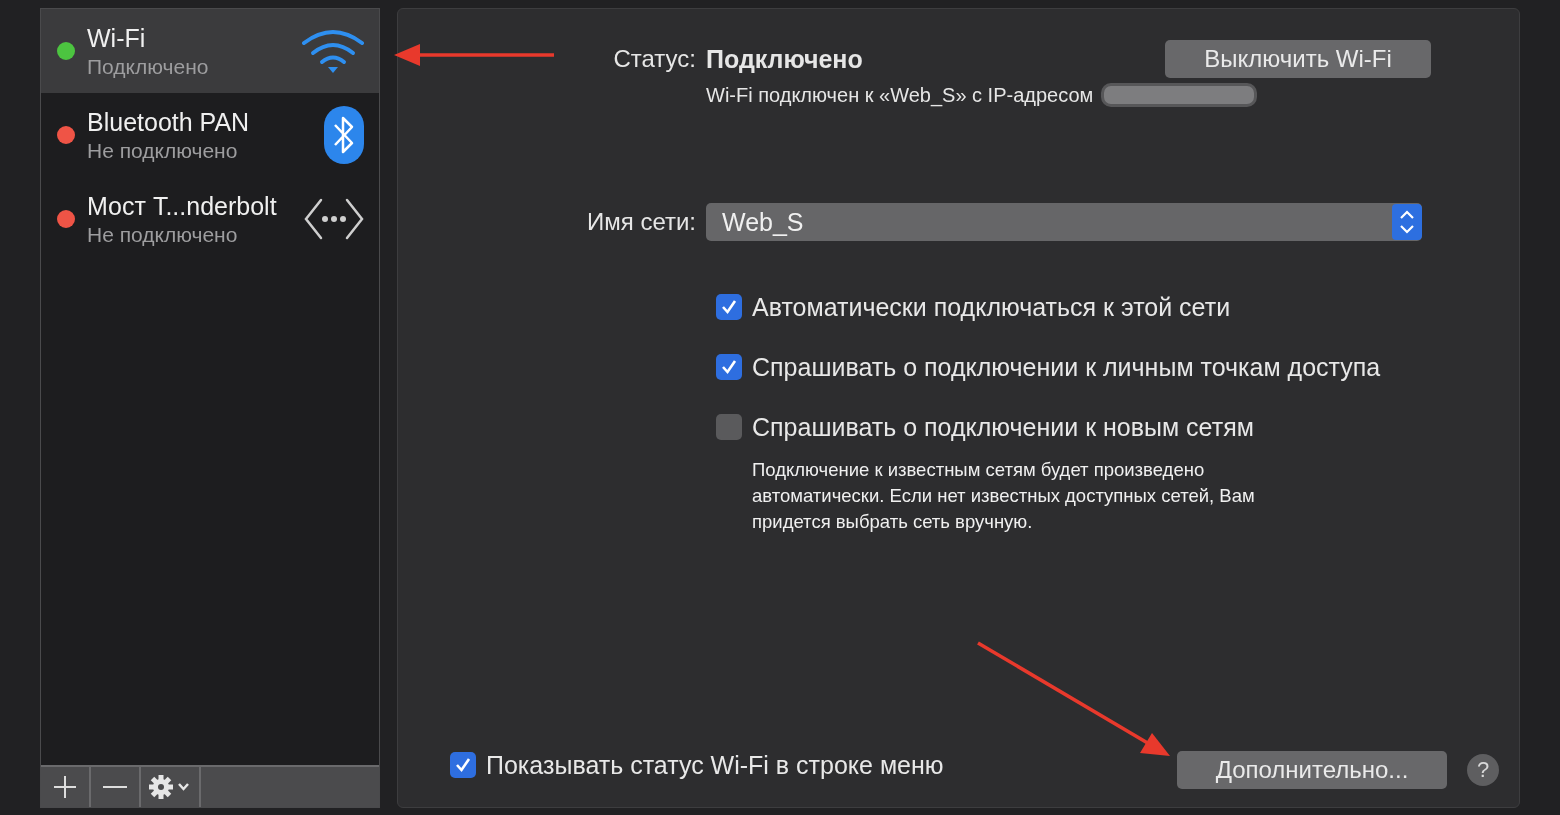  What do you see at coordinates (65, 787) in the screenshot?
I see `plus-icon` at bounding box center [65, 787].